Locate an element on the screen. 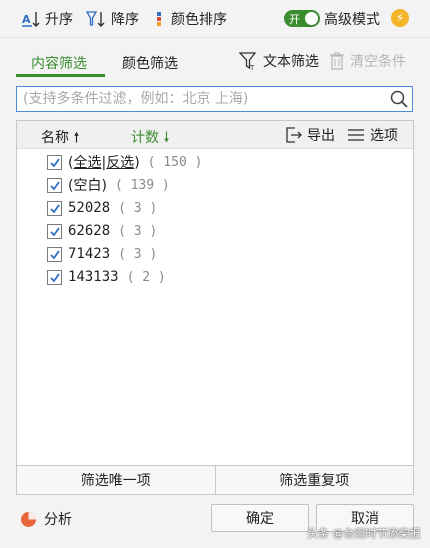  sort-descending-icon is located at coordinates (95, 19).